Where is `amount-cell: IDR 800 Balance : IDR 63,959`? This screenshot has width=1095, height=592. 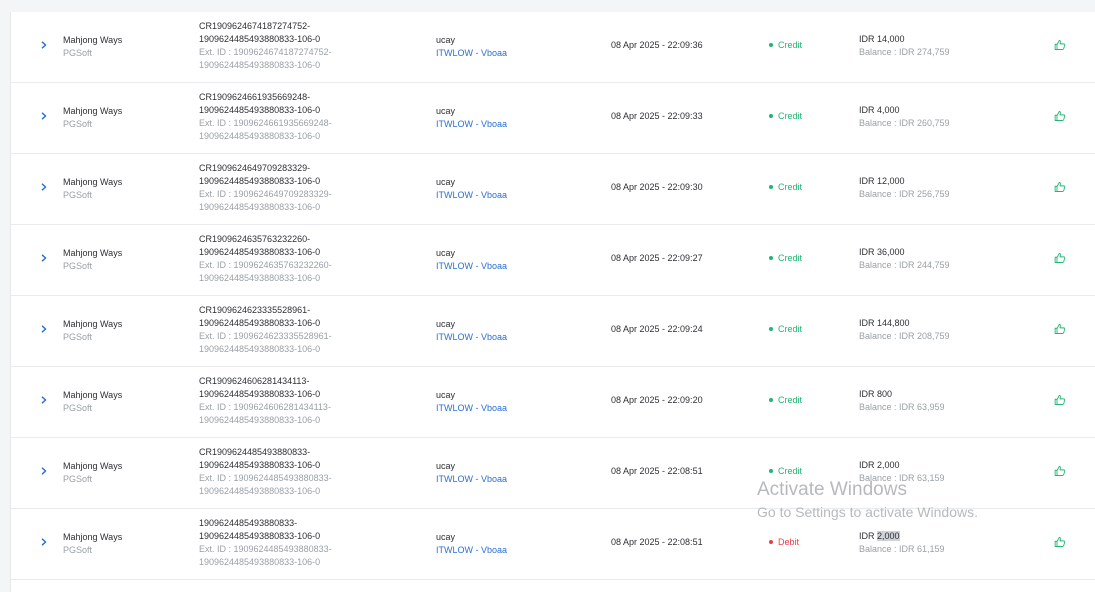 amount-cell: IDR 800 Balance : IDR 63,959 is located at coordinates (902, 401).